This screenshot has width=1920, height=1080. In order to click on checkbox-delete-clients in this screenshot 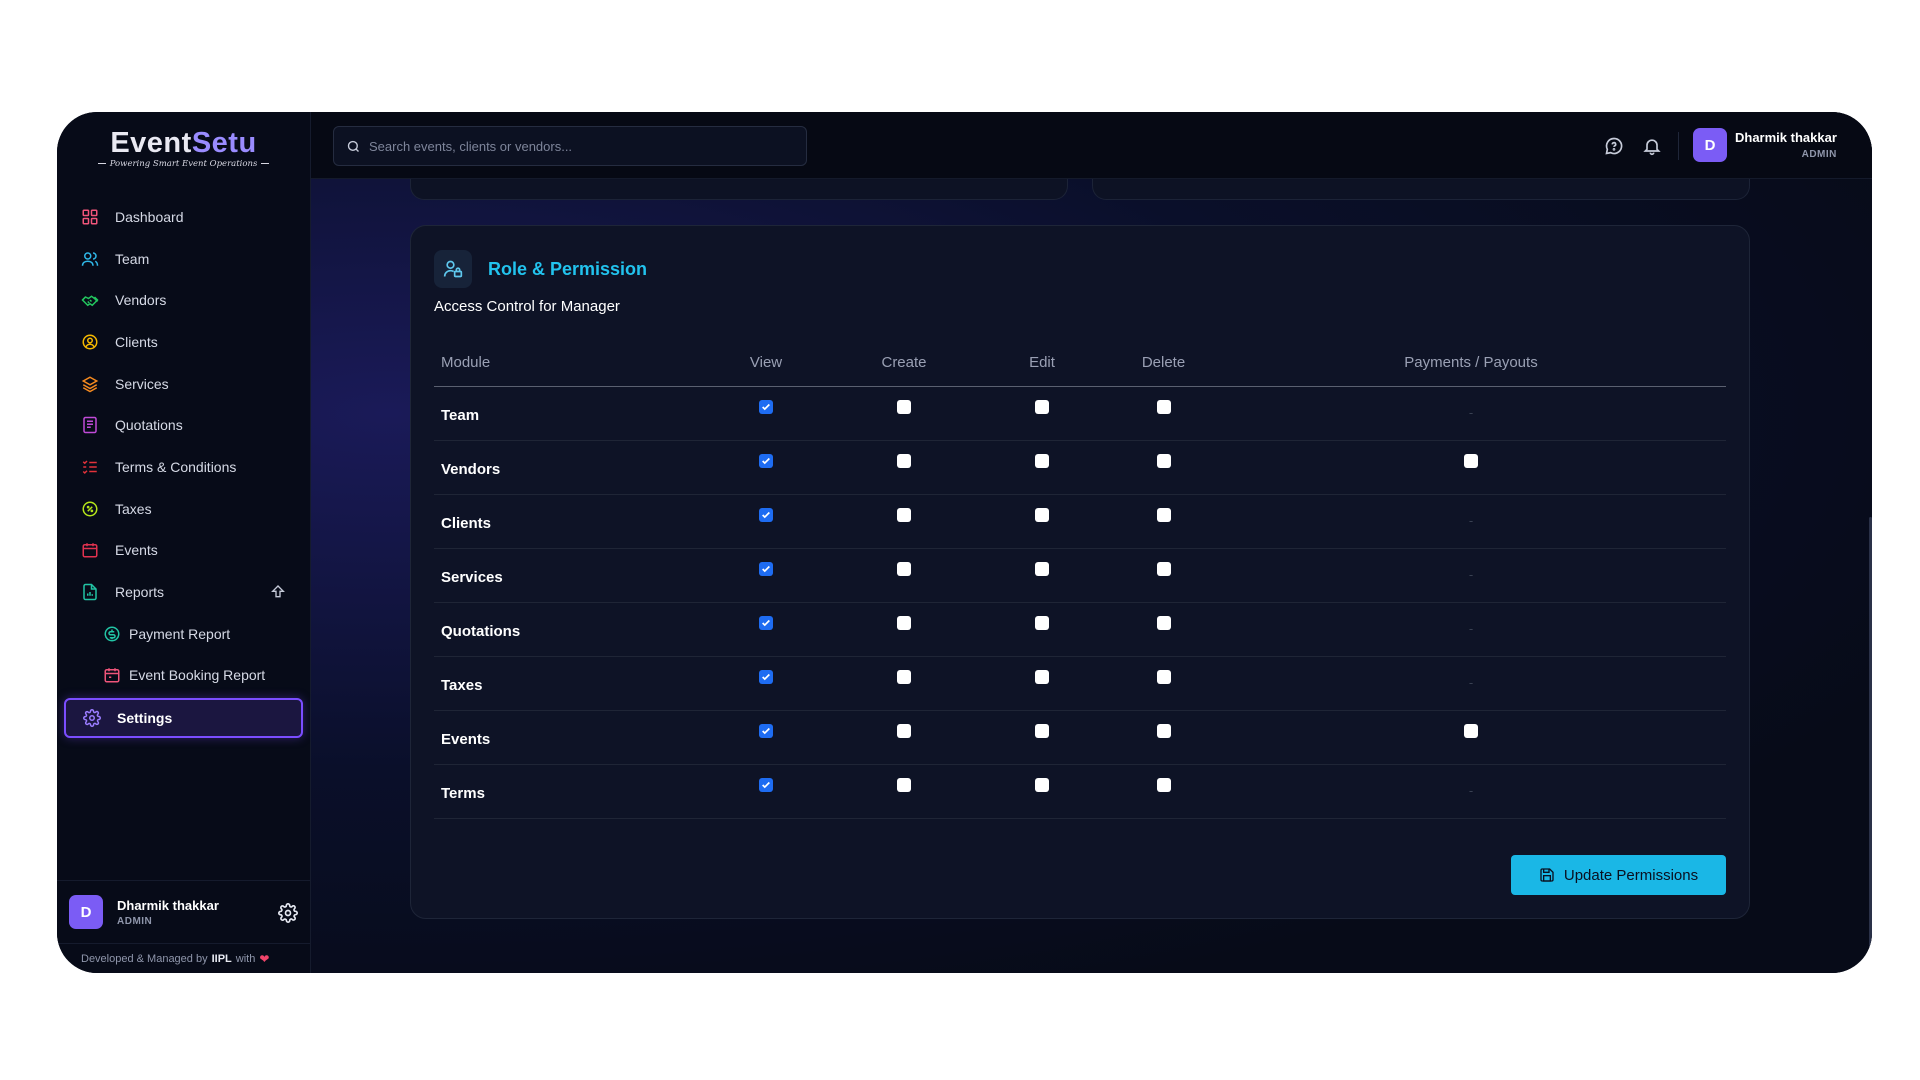, I will do `click(1163, 514)`.